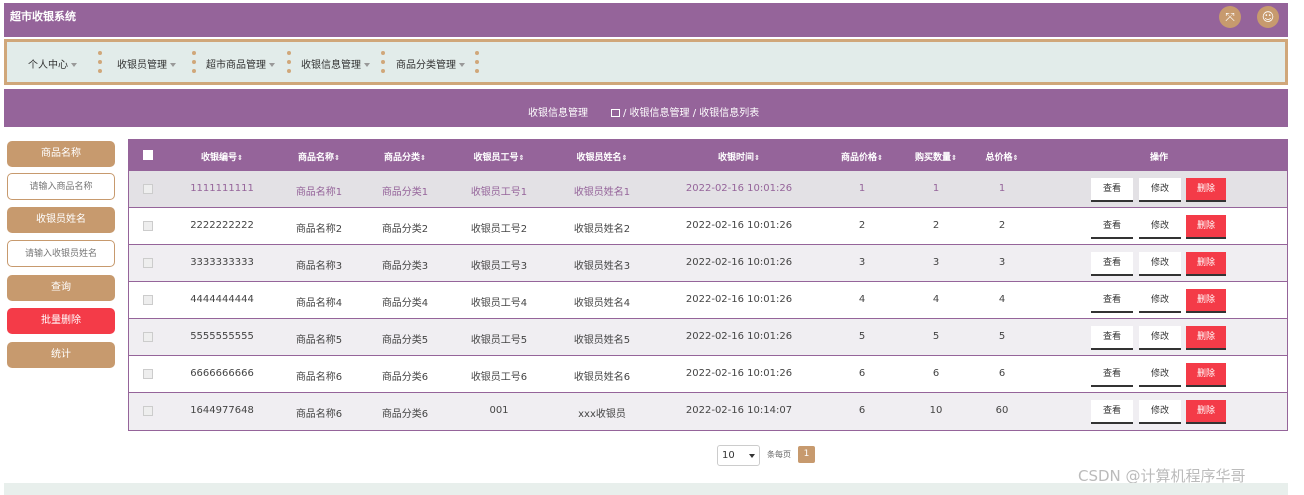  I want to click on breadcrumb: / 收银信息管理 / 收银信息列表, so click(685, 111).